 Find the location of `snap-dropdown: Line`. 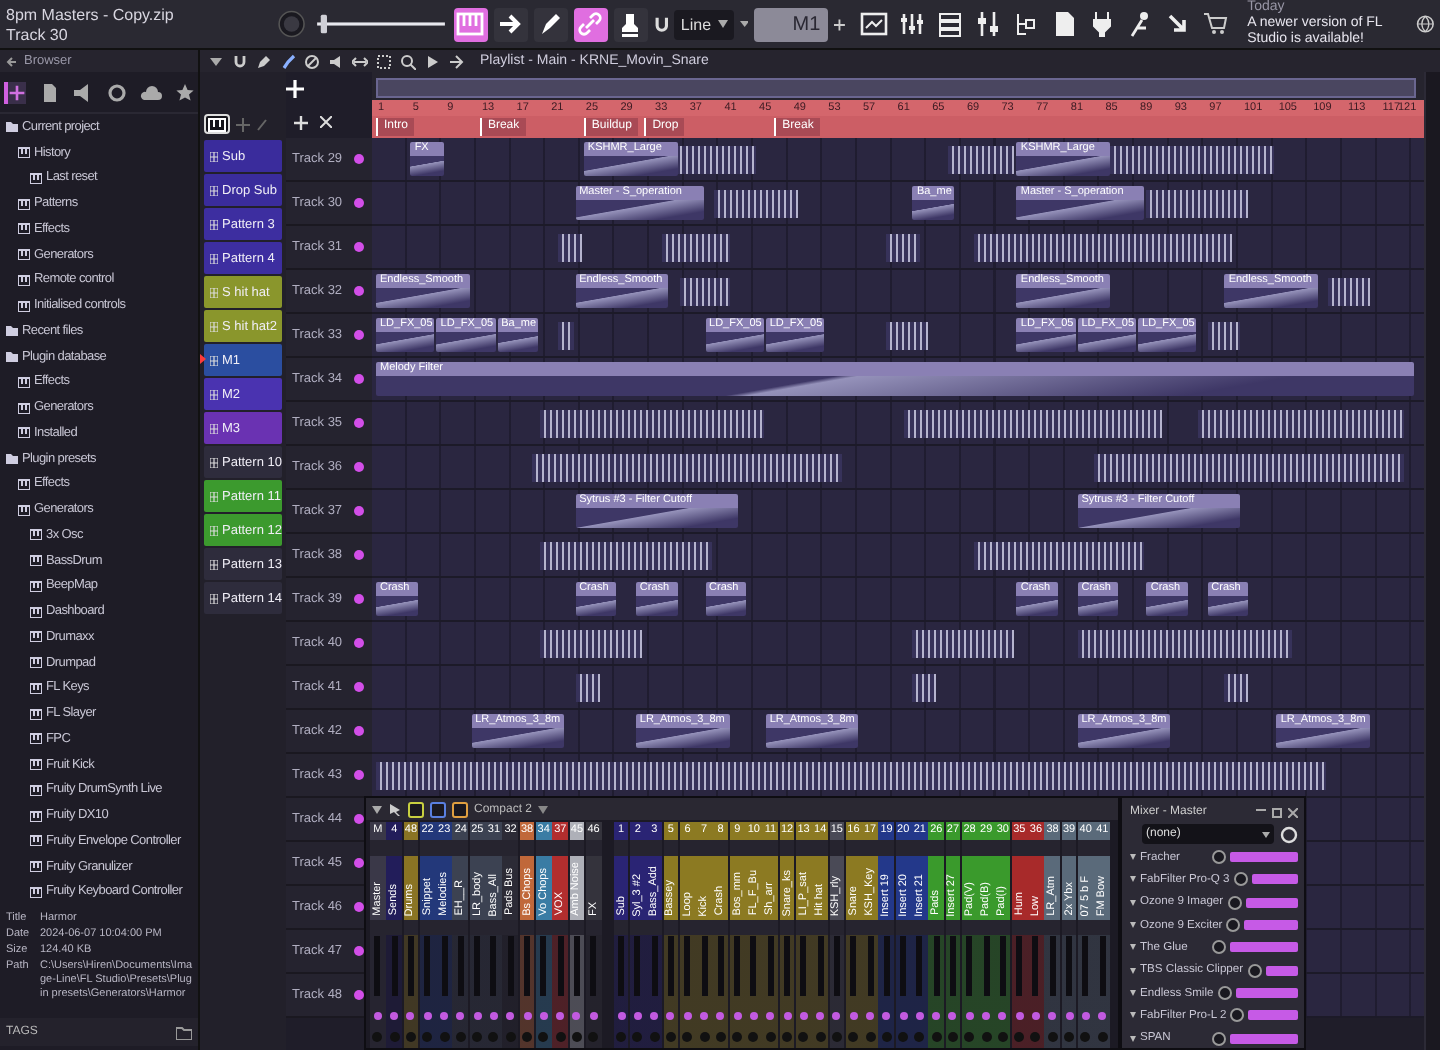

snap-dropdown: Line is located at coordinates (704, 24).